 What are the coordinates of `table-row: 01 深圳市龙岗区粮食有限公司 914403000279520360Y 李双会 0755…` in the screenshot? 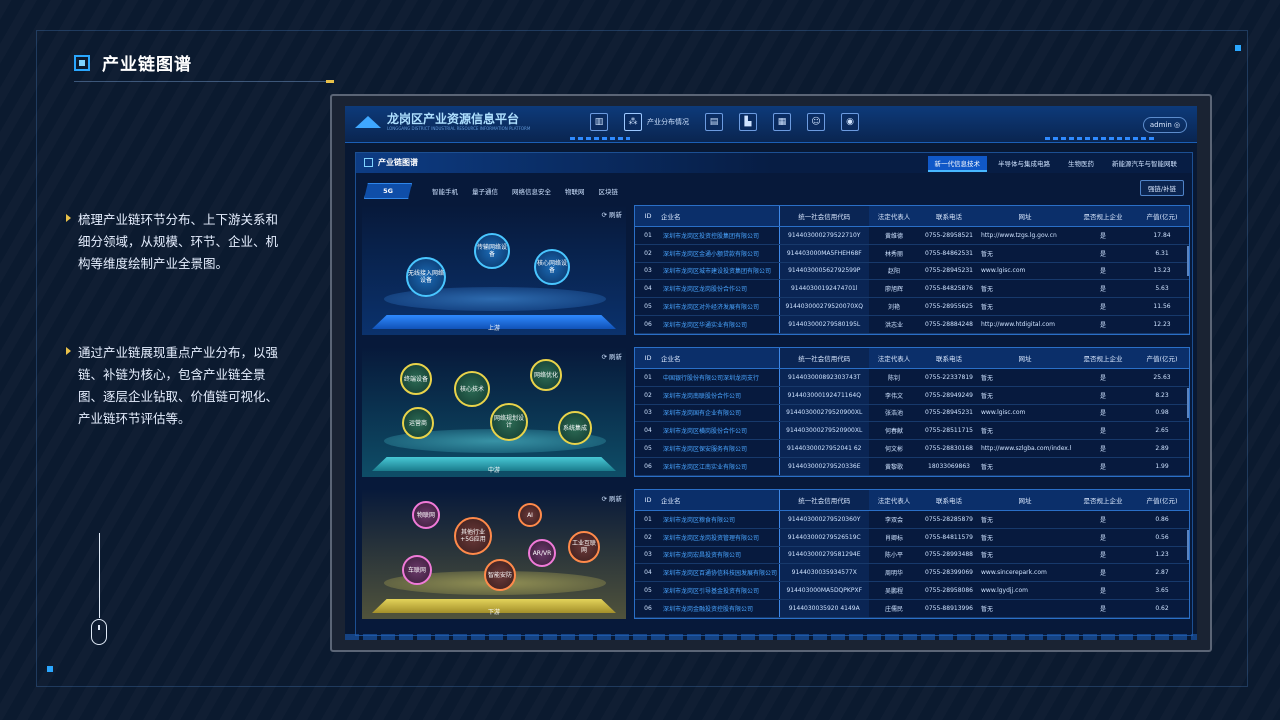 It's located at (912, 519).